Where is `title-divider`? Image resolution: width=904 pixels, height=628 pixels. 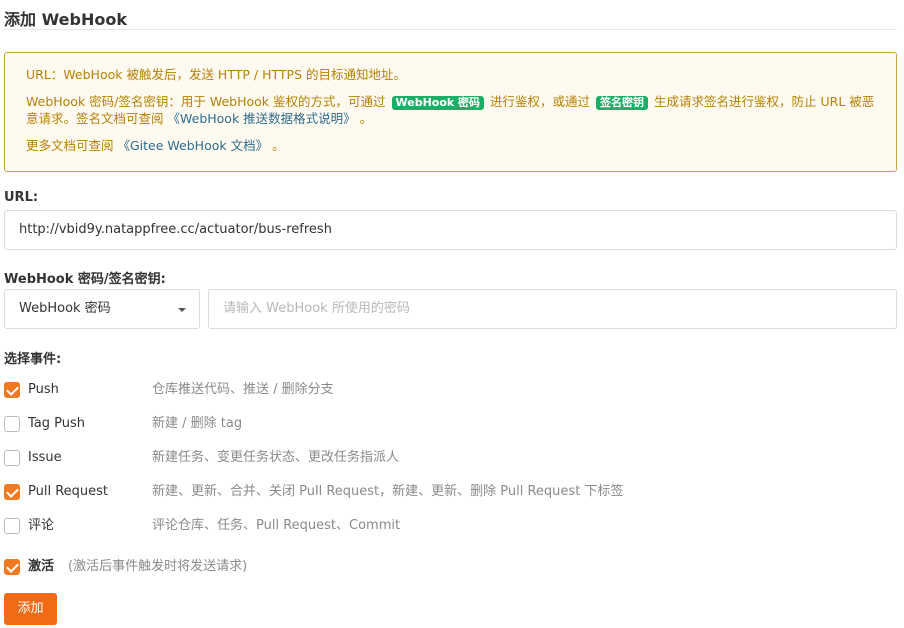 title-divider is located at coordinates (450, 29).